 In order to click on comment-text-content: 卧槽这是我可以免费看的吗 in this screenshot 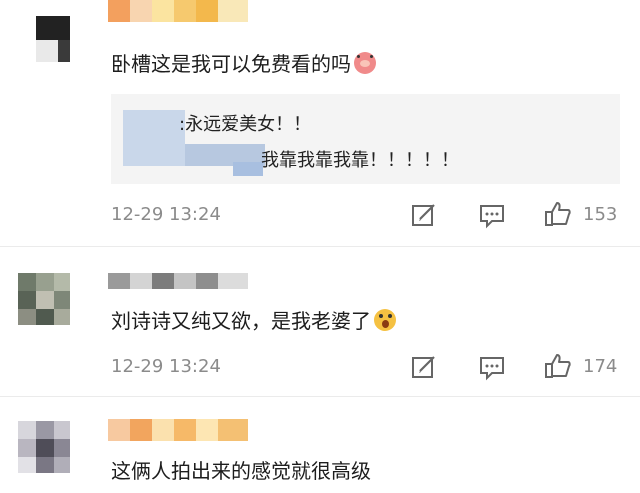, I will do `click(231, 64)`.